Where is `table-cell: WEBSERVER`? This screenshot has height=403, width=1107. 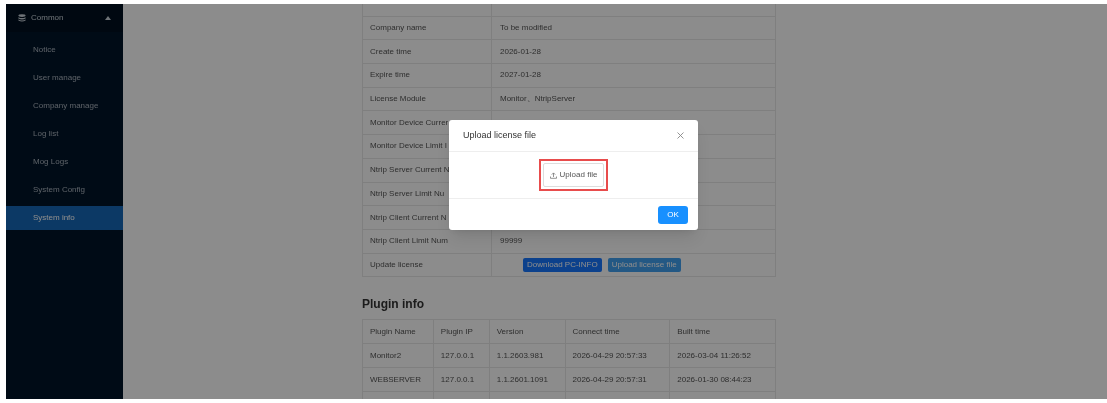 table-cell: WEBSERVER is located at coordinates (398, 380).